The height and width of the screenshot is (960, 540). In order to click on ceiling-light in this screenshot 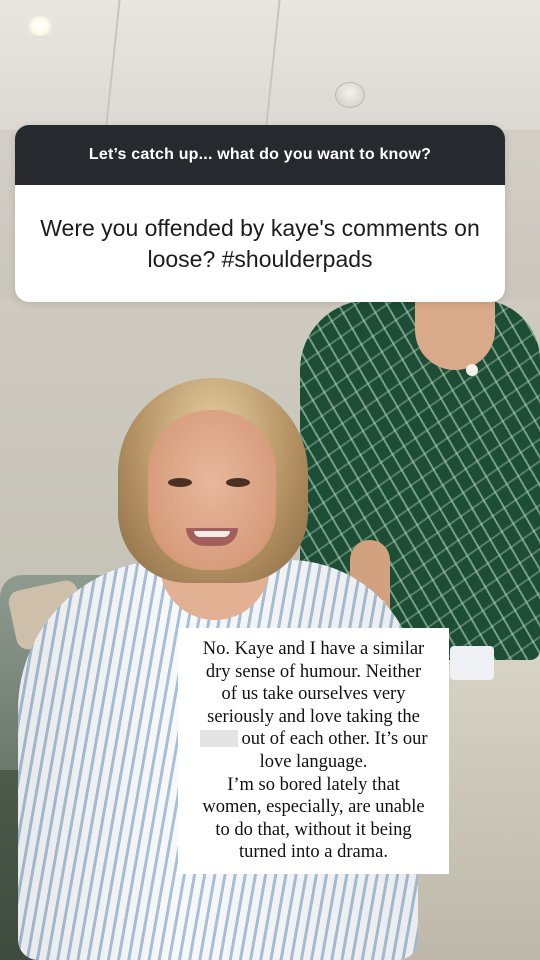, I will do `click(40, 26)`.